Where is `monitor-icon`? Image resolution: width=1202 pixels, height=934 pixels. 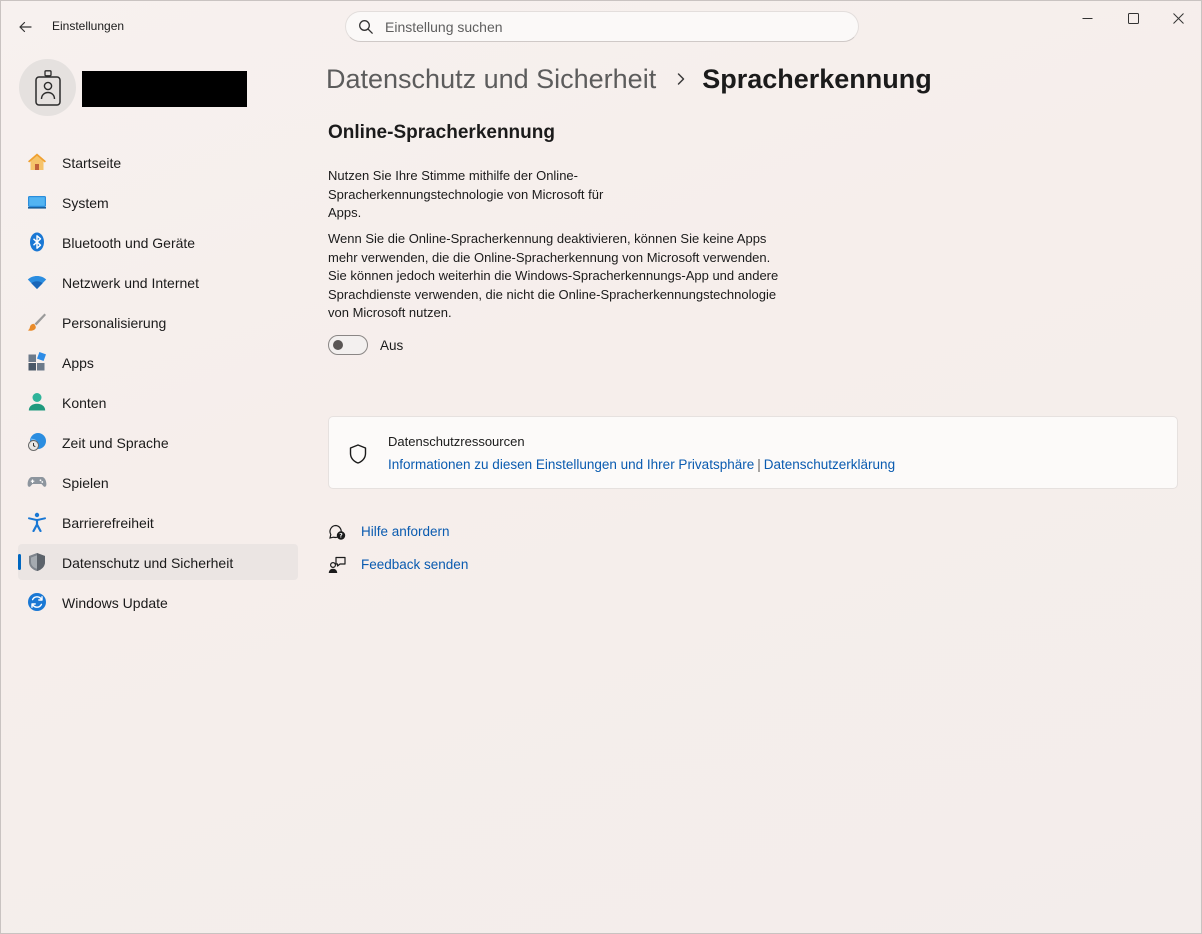 monitor-icon is located at coordinates (37, 202).